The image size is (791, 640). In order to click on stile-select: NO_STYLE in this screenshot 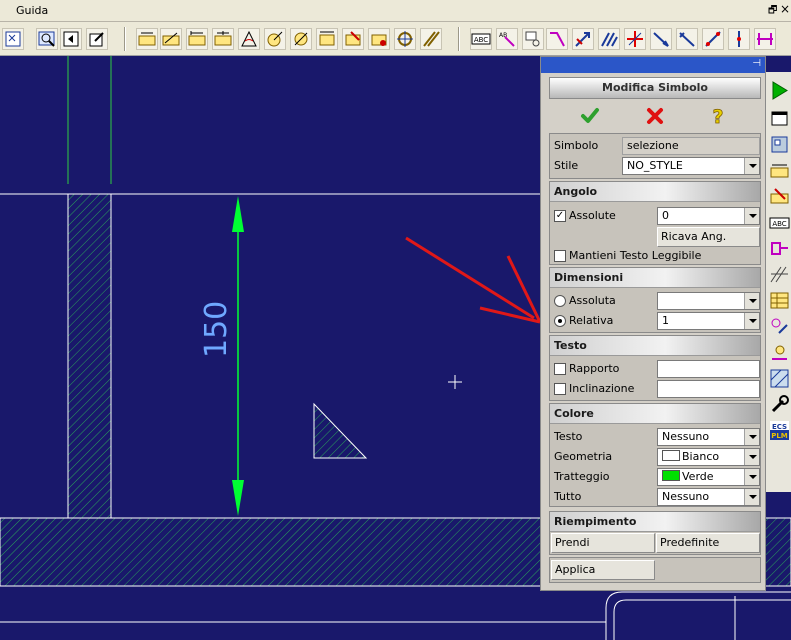, I will do `click(691, 166)`.